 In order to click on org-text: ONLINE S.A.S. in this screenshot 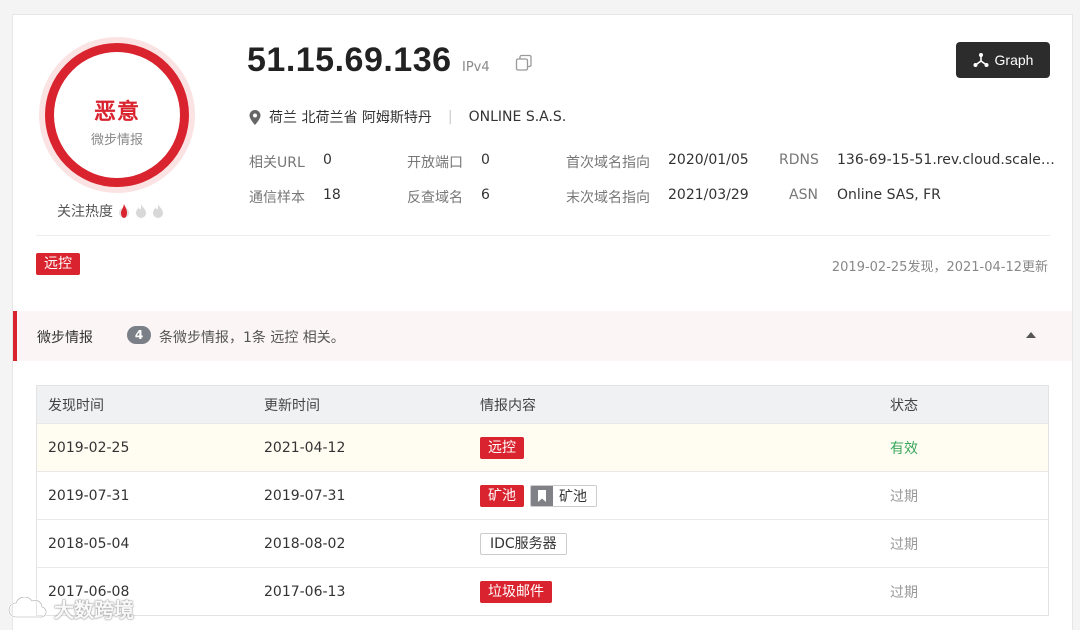, I will do `click(517, 117)`.